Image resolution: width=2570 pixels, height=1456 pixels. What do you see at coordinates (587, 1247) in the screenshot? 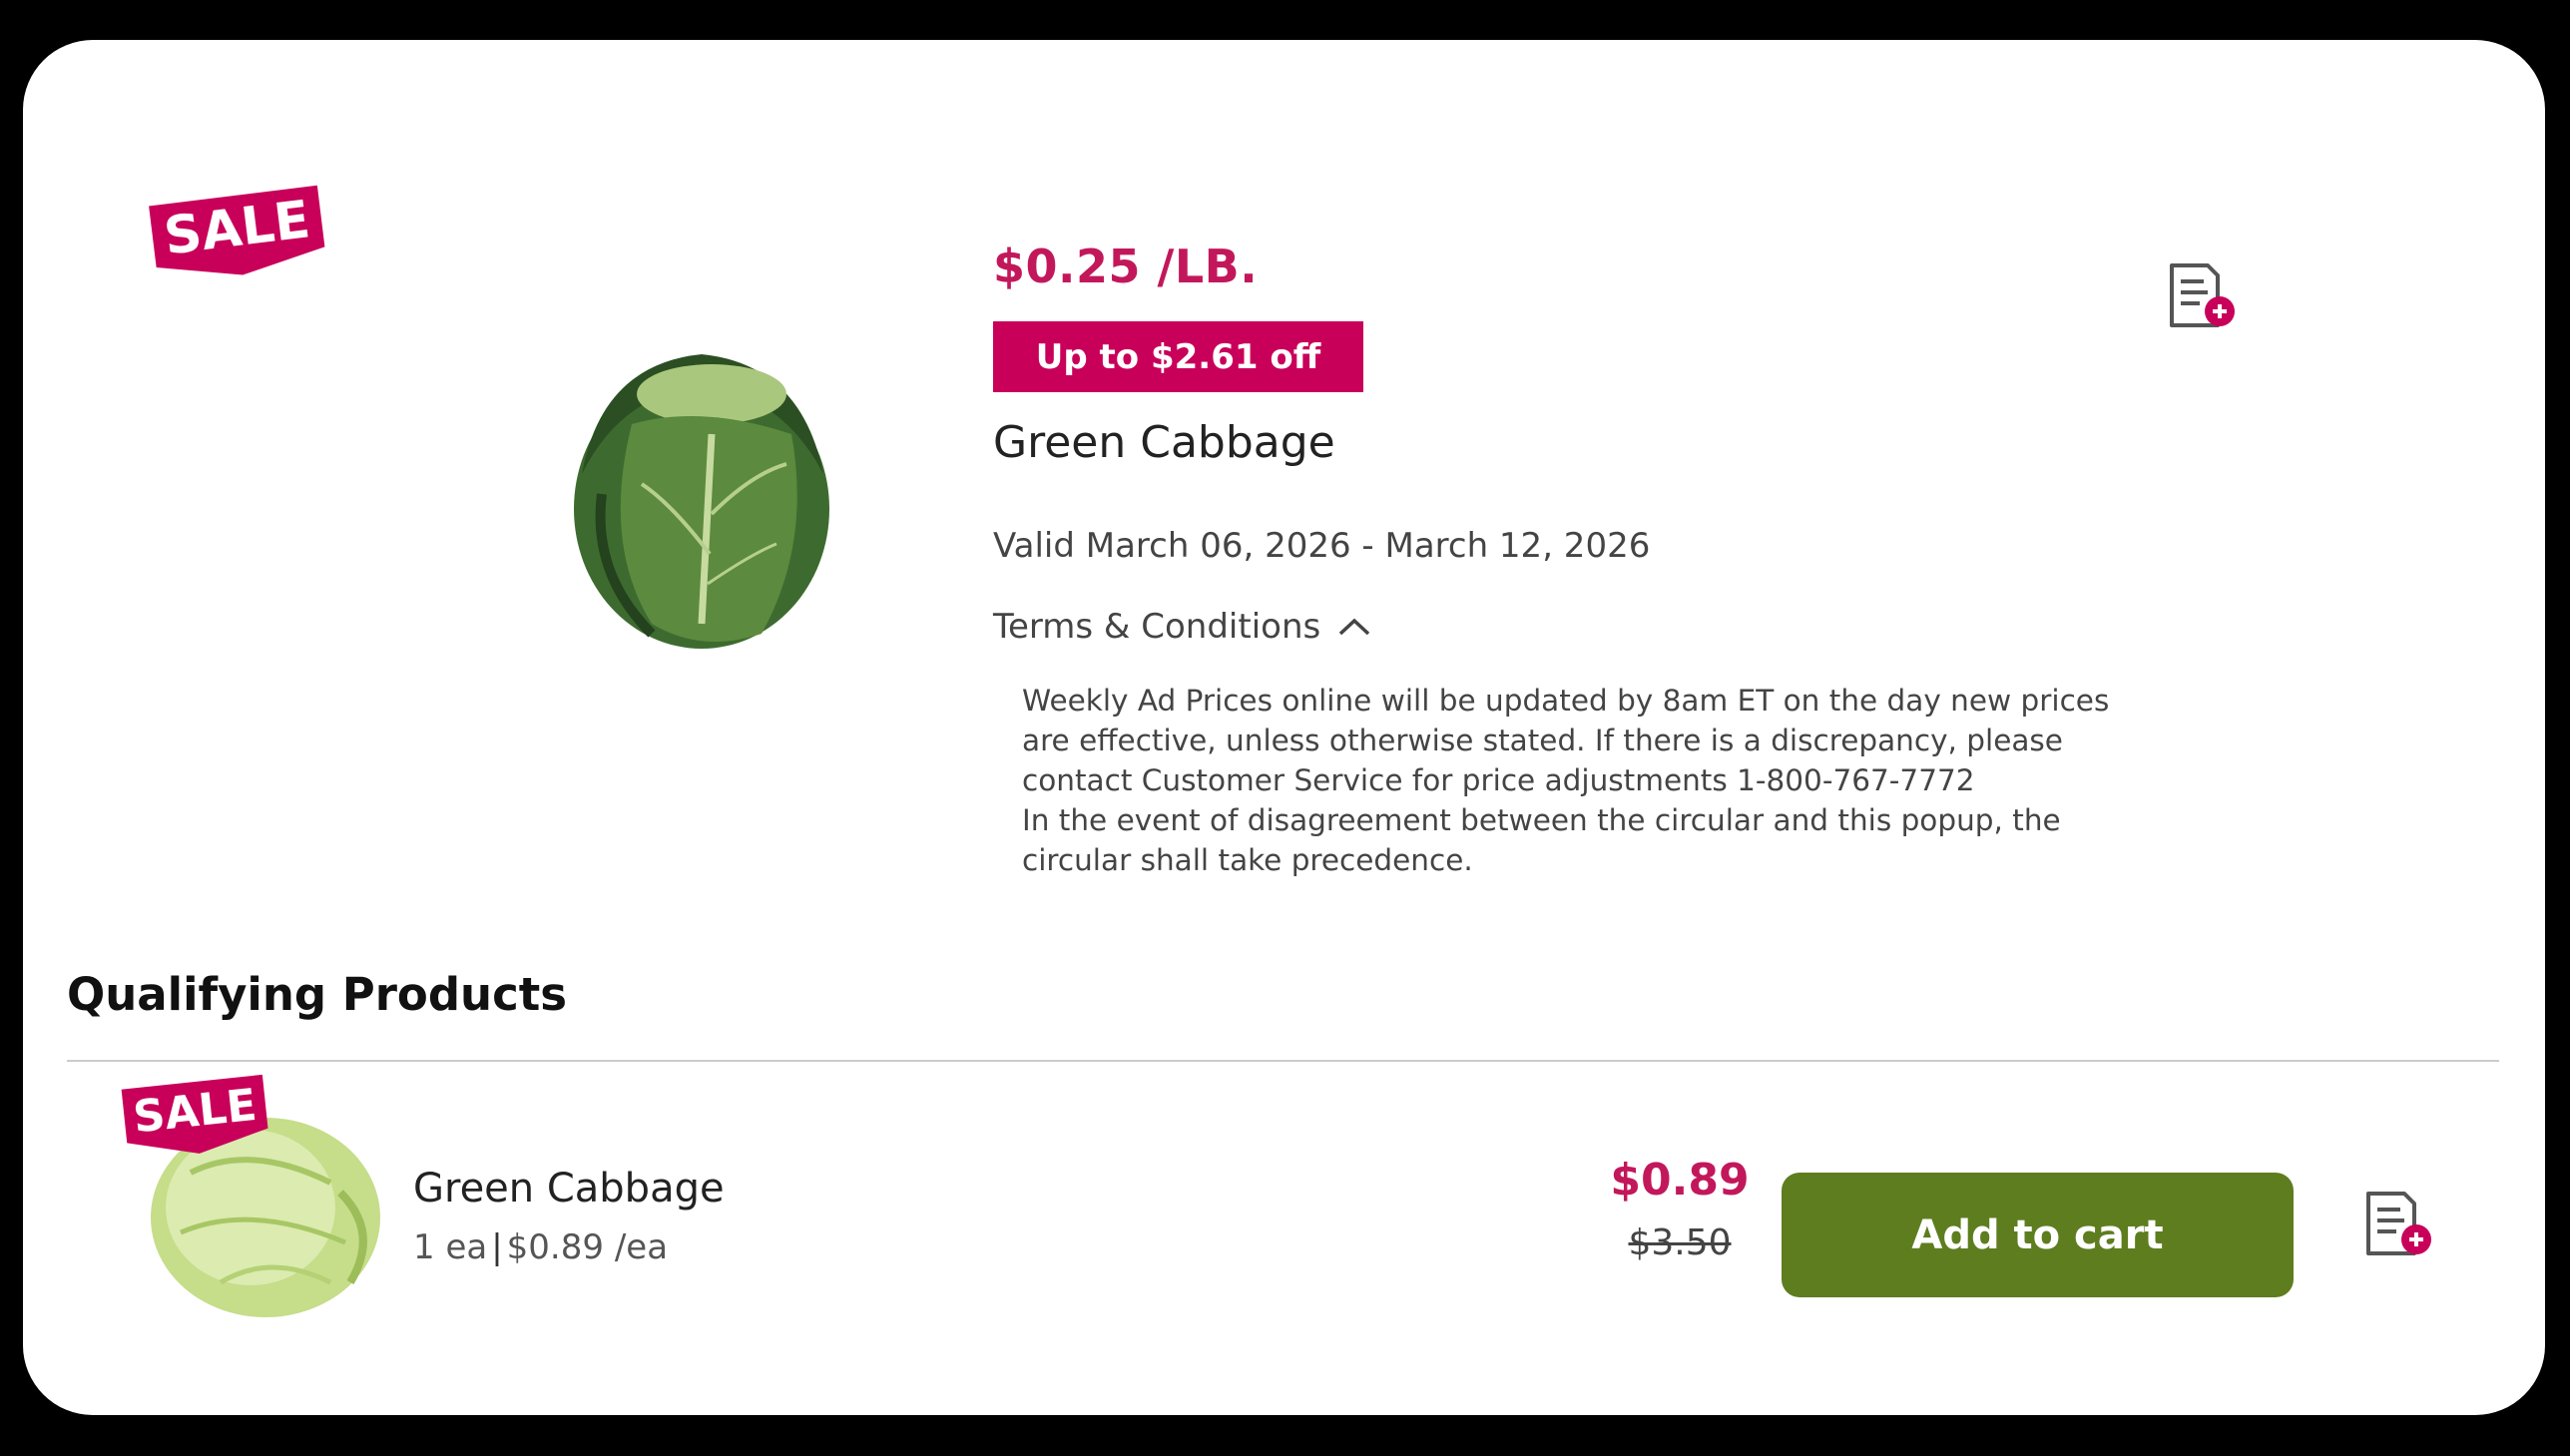
I see `product-unit-price: $0.89 /ea` at bounding box center [587, 1247].